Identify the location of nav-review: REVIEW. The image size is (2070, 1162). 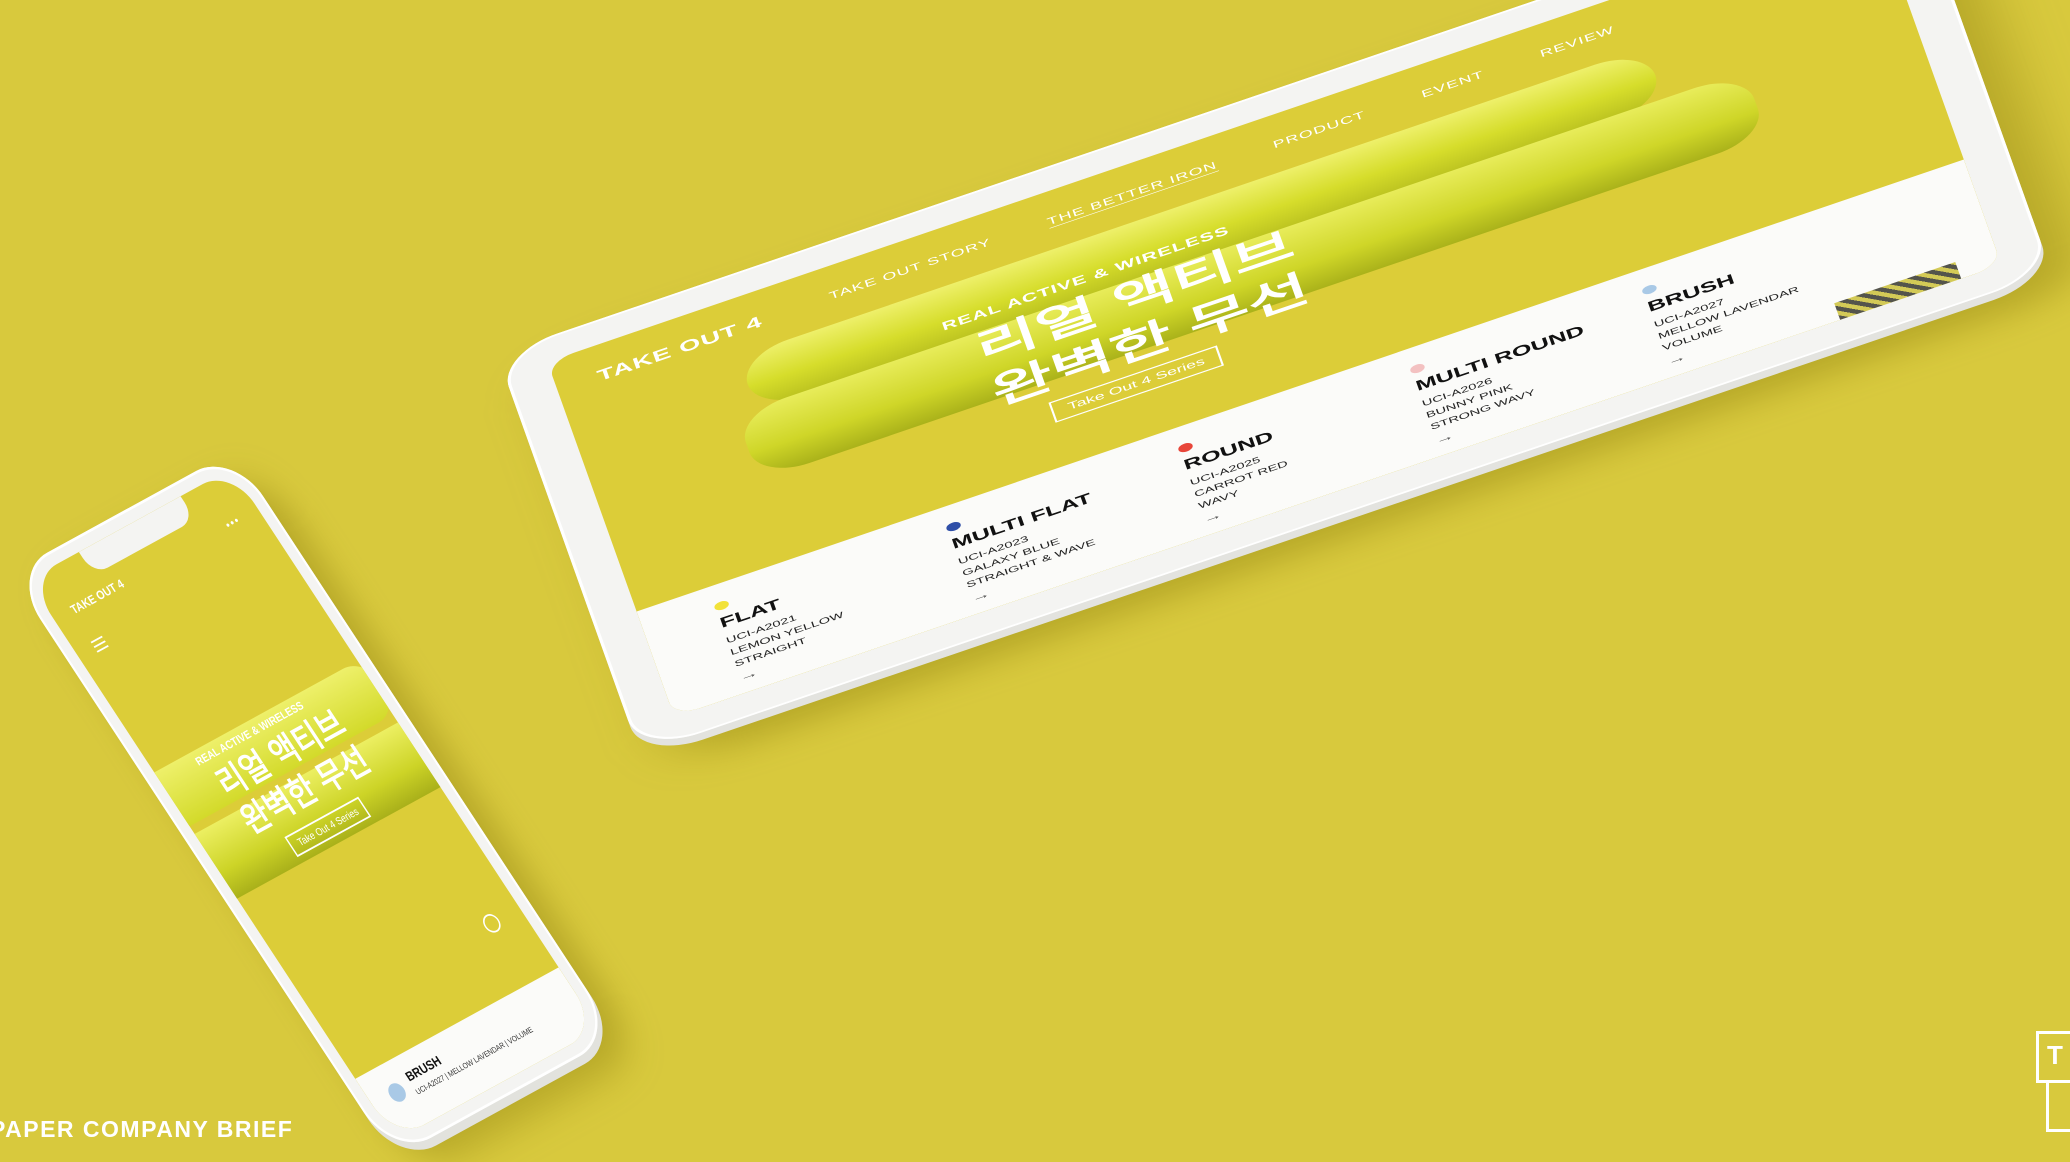
(1577, 42).